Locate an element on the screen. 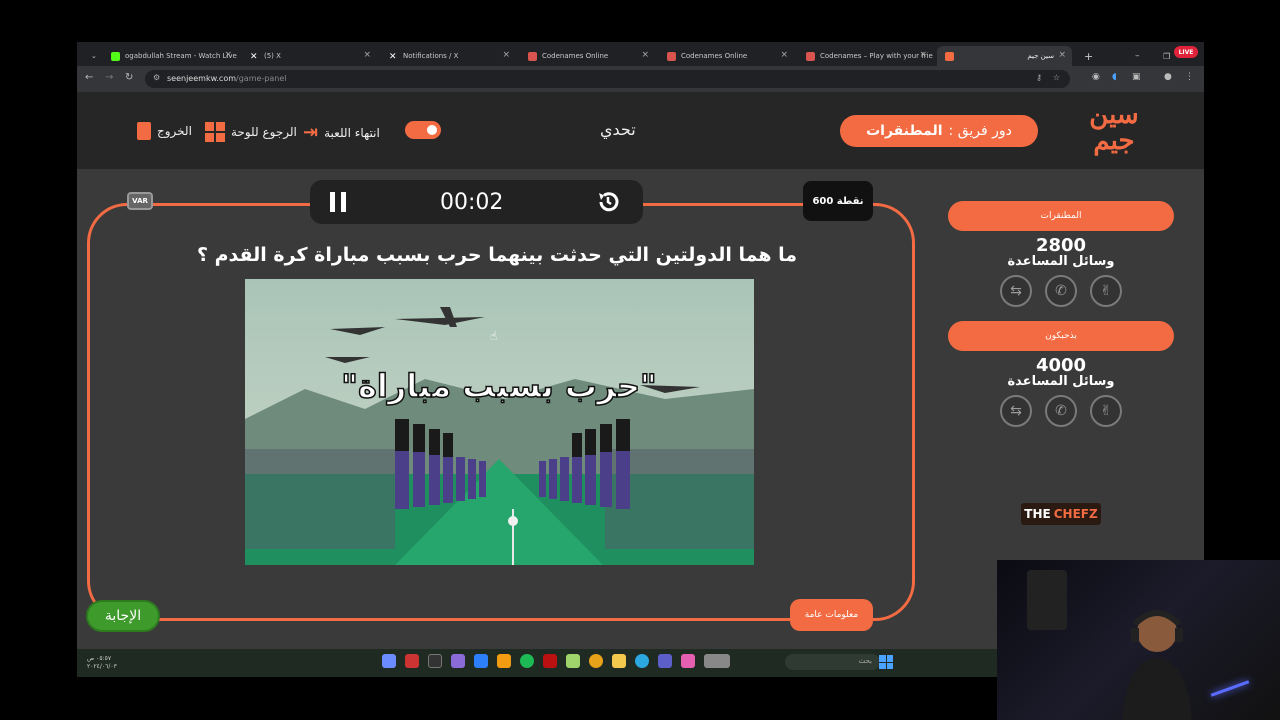 This screenshot has height=720, width=1280. folder-icon is located at coordinates (619, 661).